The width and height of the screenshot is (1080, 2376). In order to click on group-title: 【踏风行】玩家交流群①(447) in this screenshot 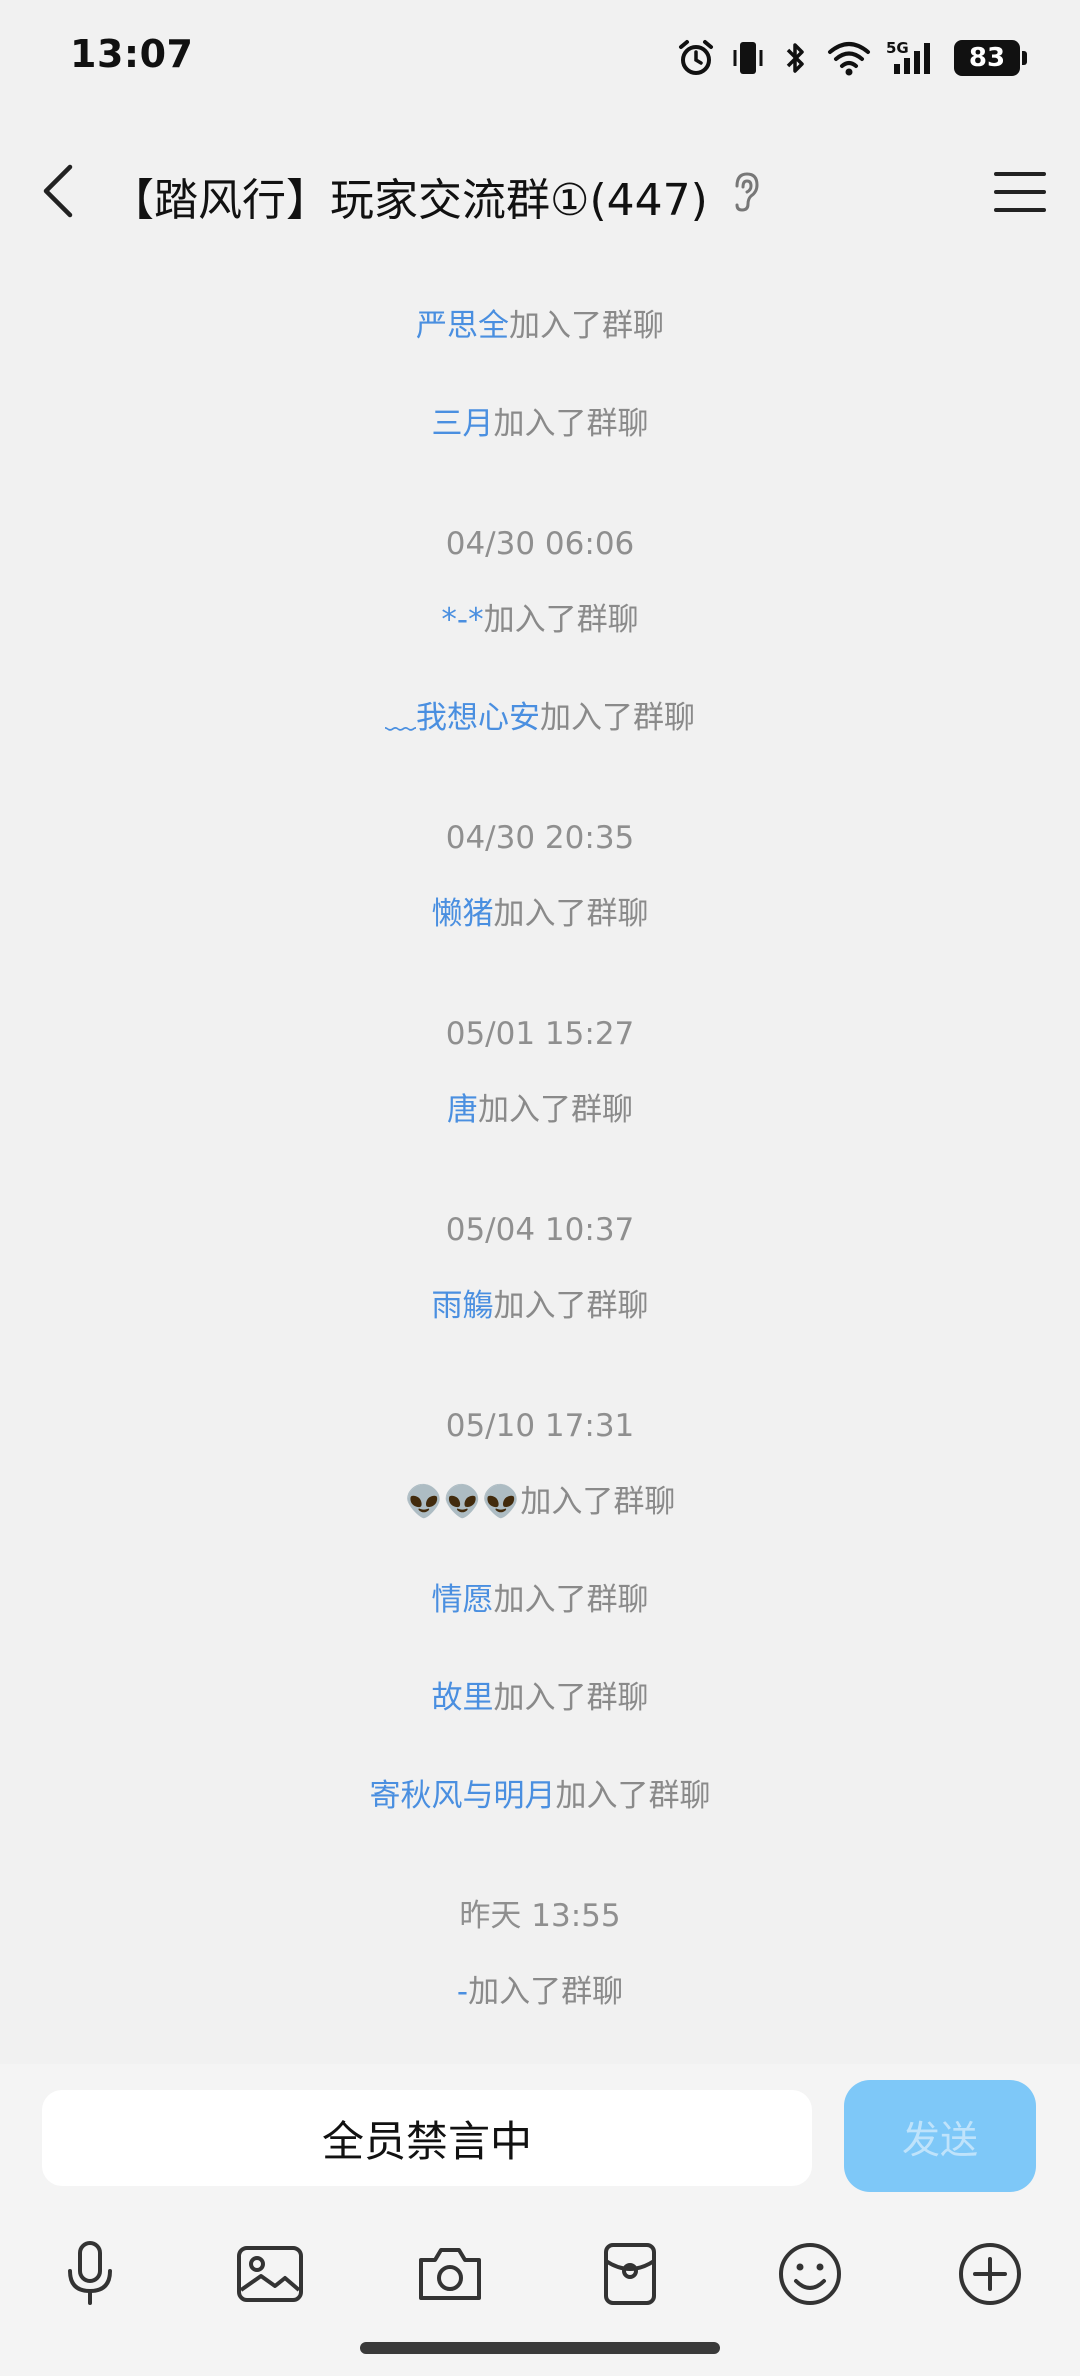, I will do `click(409, 196)`.